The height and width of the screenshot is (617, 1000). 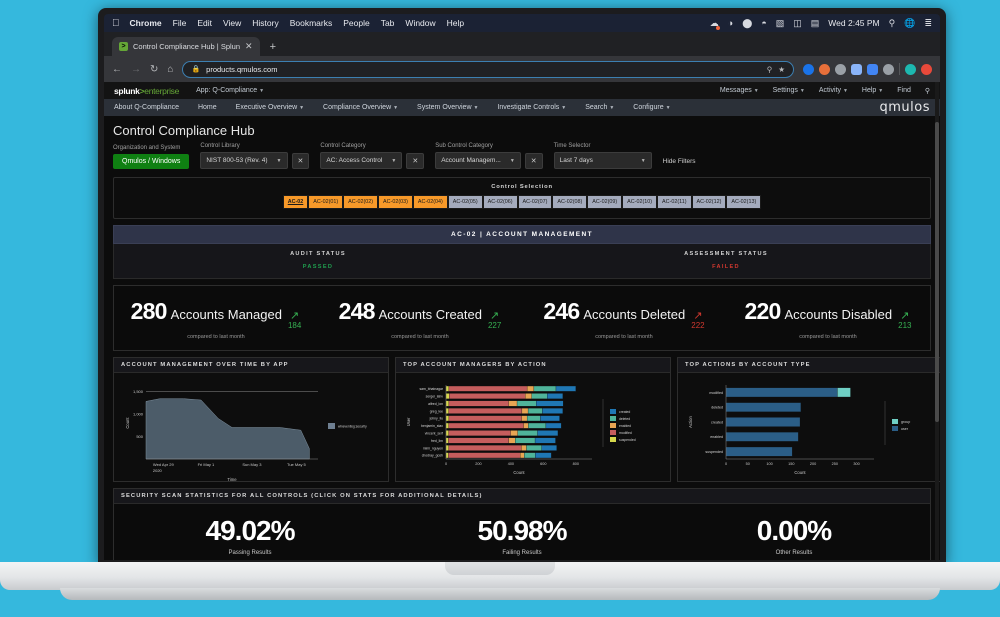 I want to click on control-chip-ac-02-11: AC-02(11), so click(x=674, y=202).